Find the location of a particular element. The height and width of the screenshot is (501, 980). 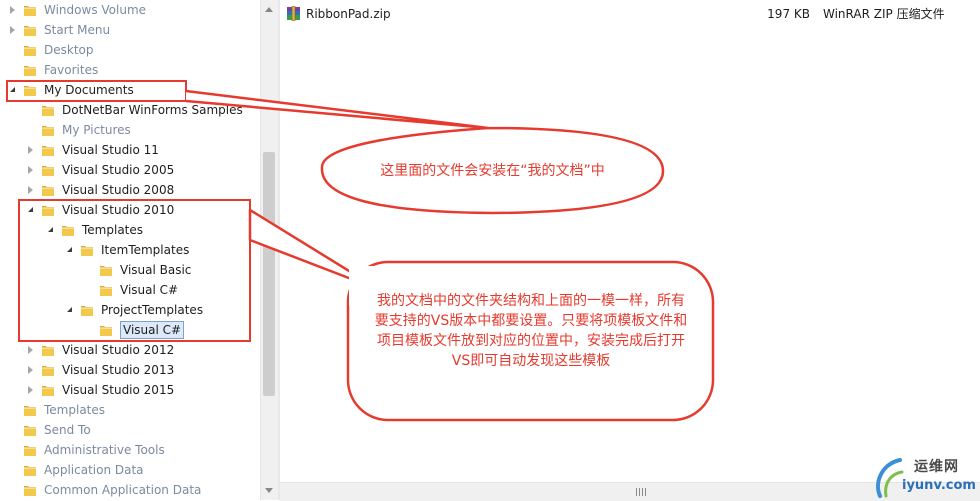

watermark-title: 运维网 is located at coordinates (936, 467).